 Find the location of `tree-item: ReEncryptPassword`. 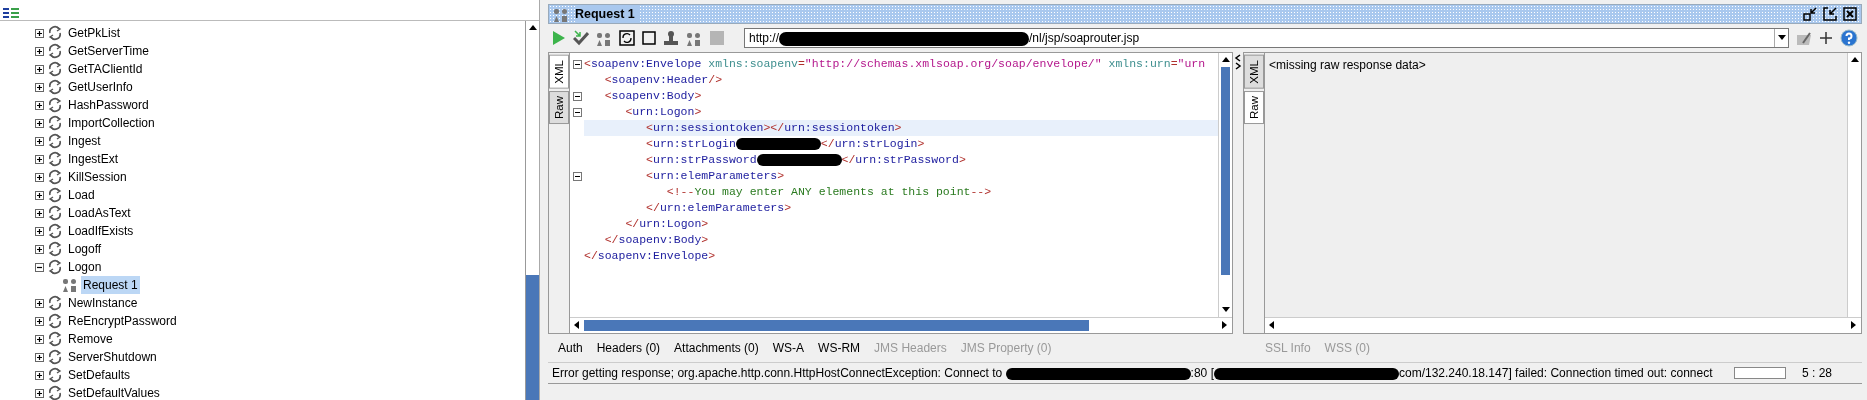

tree-item: ReEncryptPassword is located at coordinates (122, 321).